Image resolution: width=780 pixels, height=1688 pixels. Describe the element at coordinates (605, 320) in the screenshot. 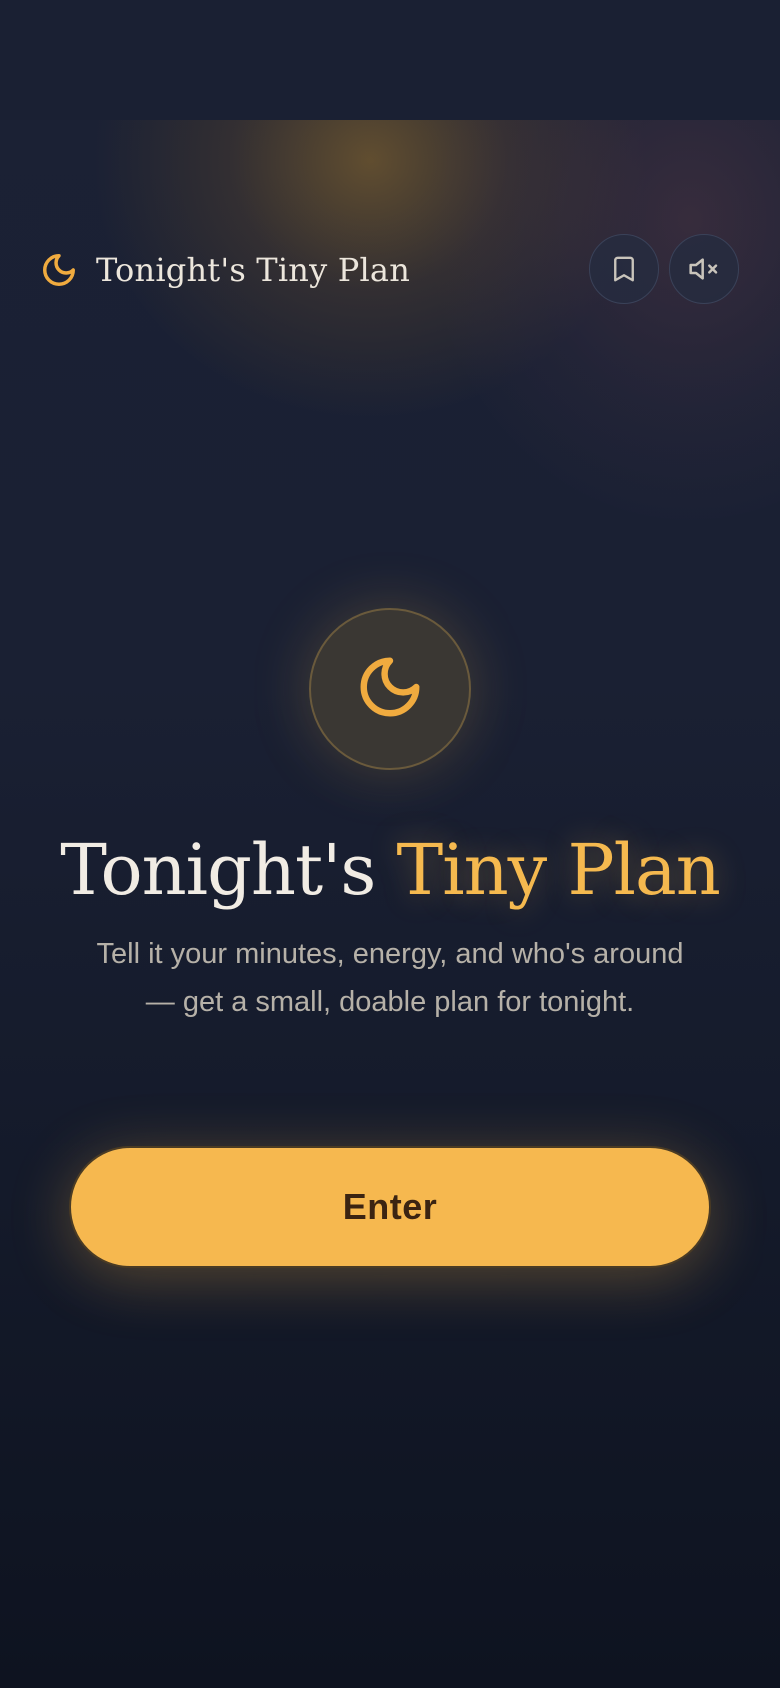

I see `ambient-glow-secondary` at that location.